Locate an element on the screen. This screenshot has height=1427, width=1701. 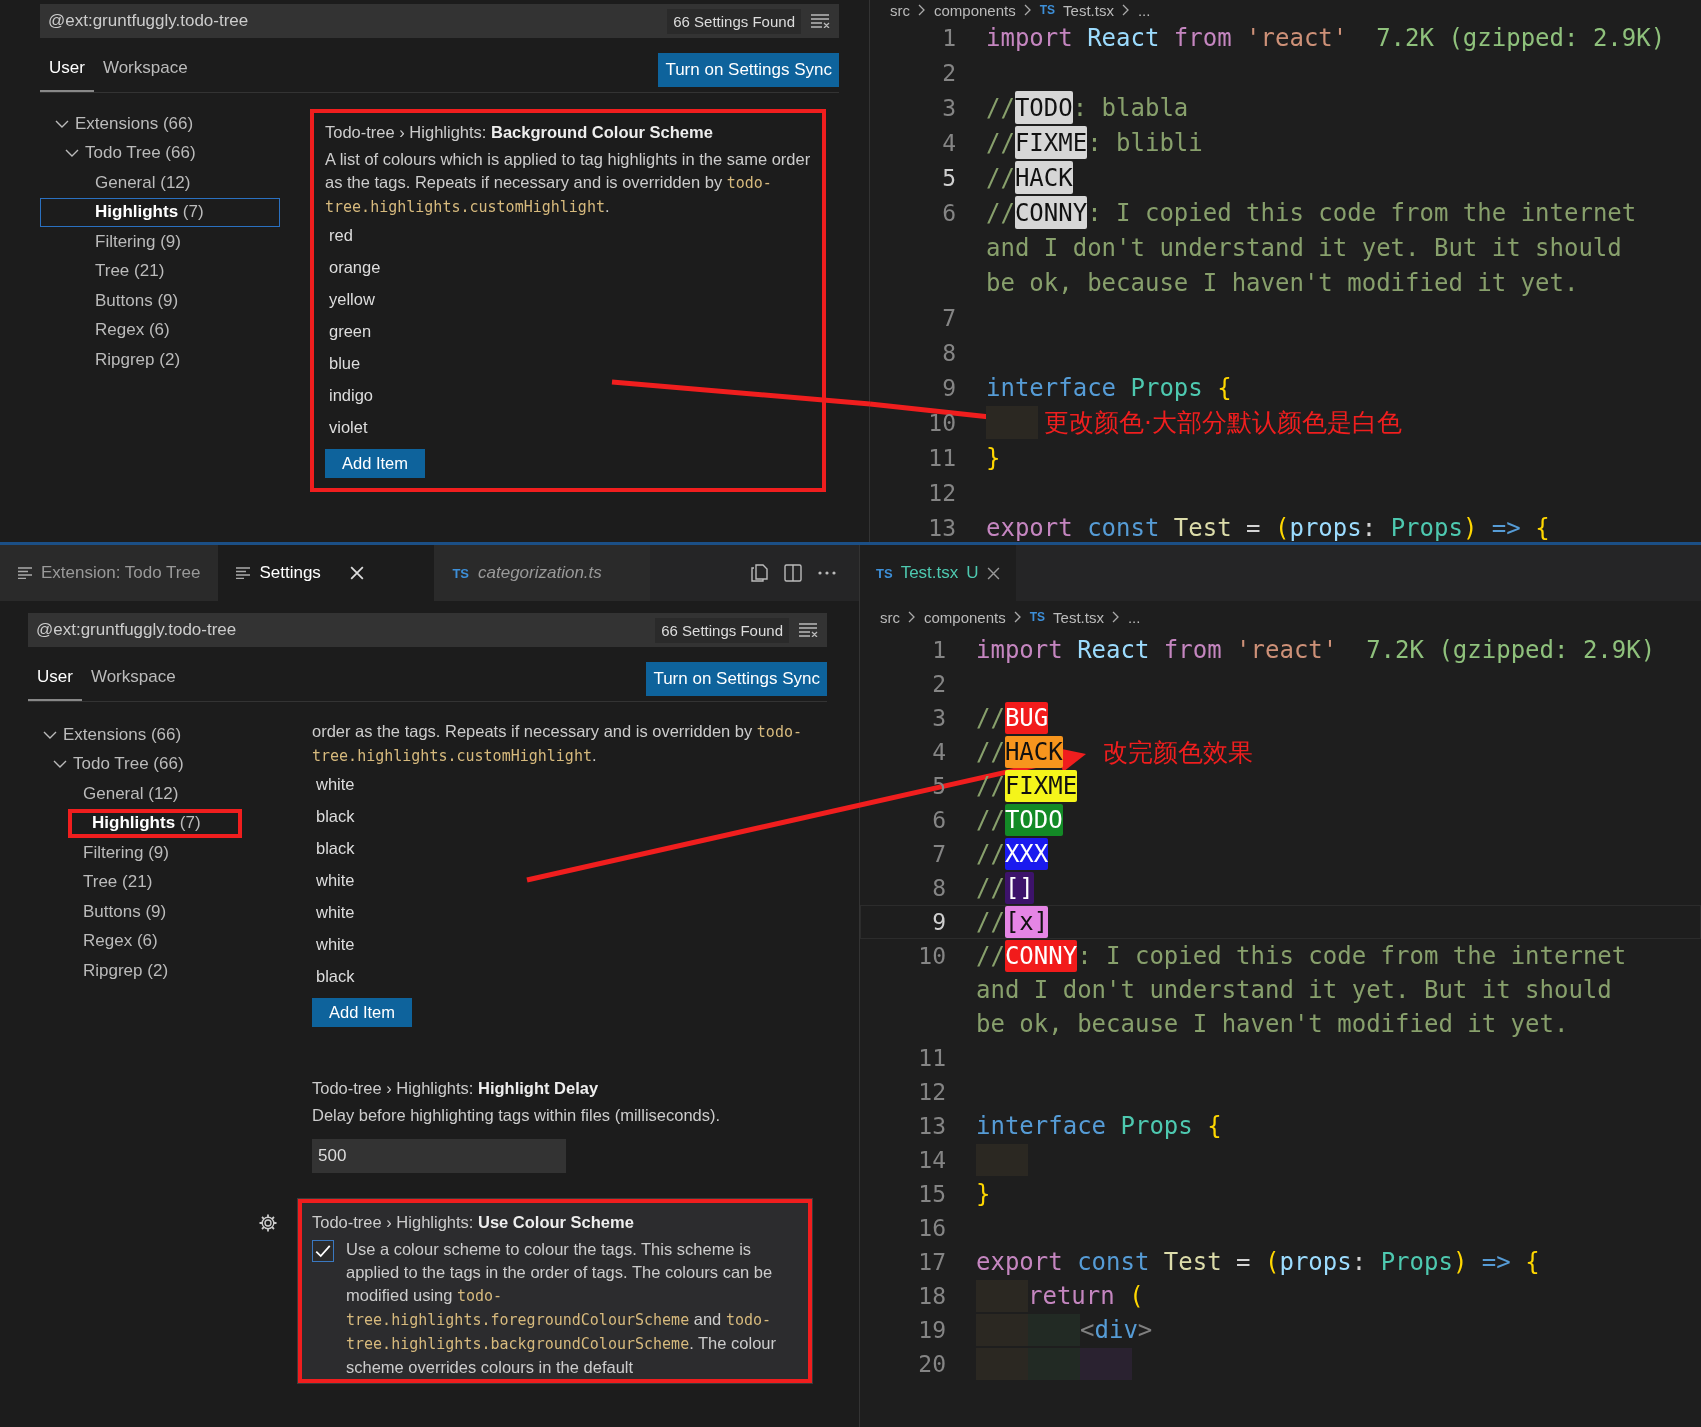
list-item: yellow is located at coordinates (568, 299).